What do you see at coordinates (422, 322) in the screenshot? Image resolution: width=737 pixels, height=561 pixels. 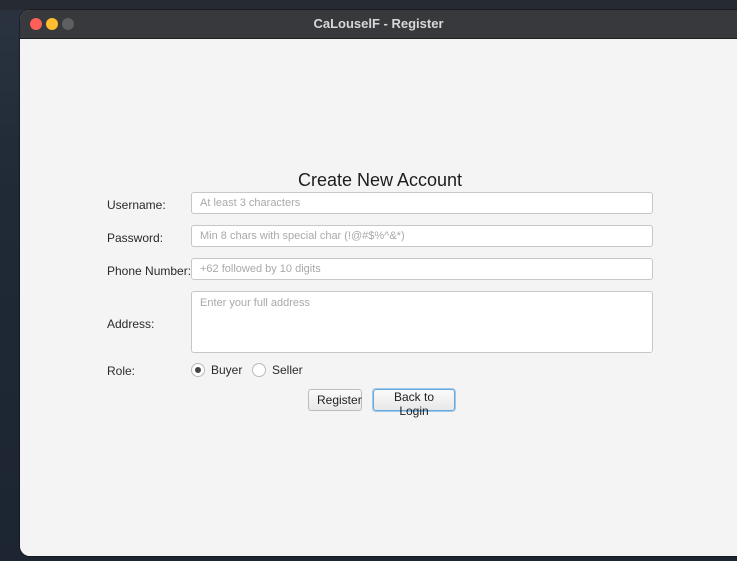 I see `address-textarea` at bounding box center [422, 322].